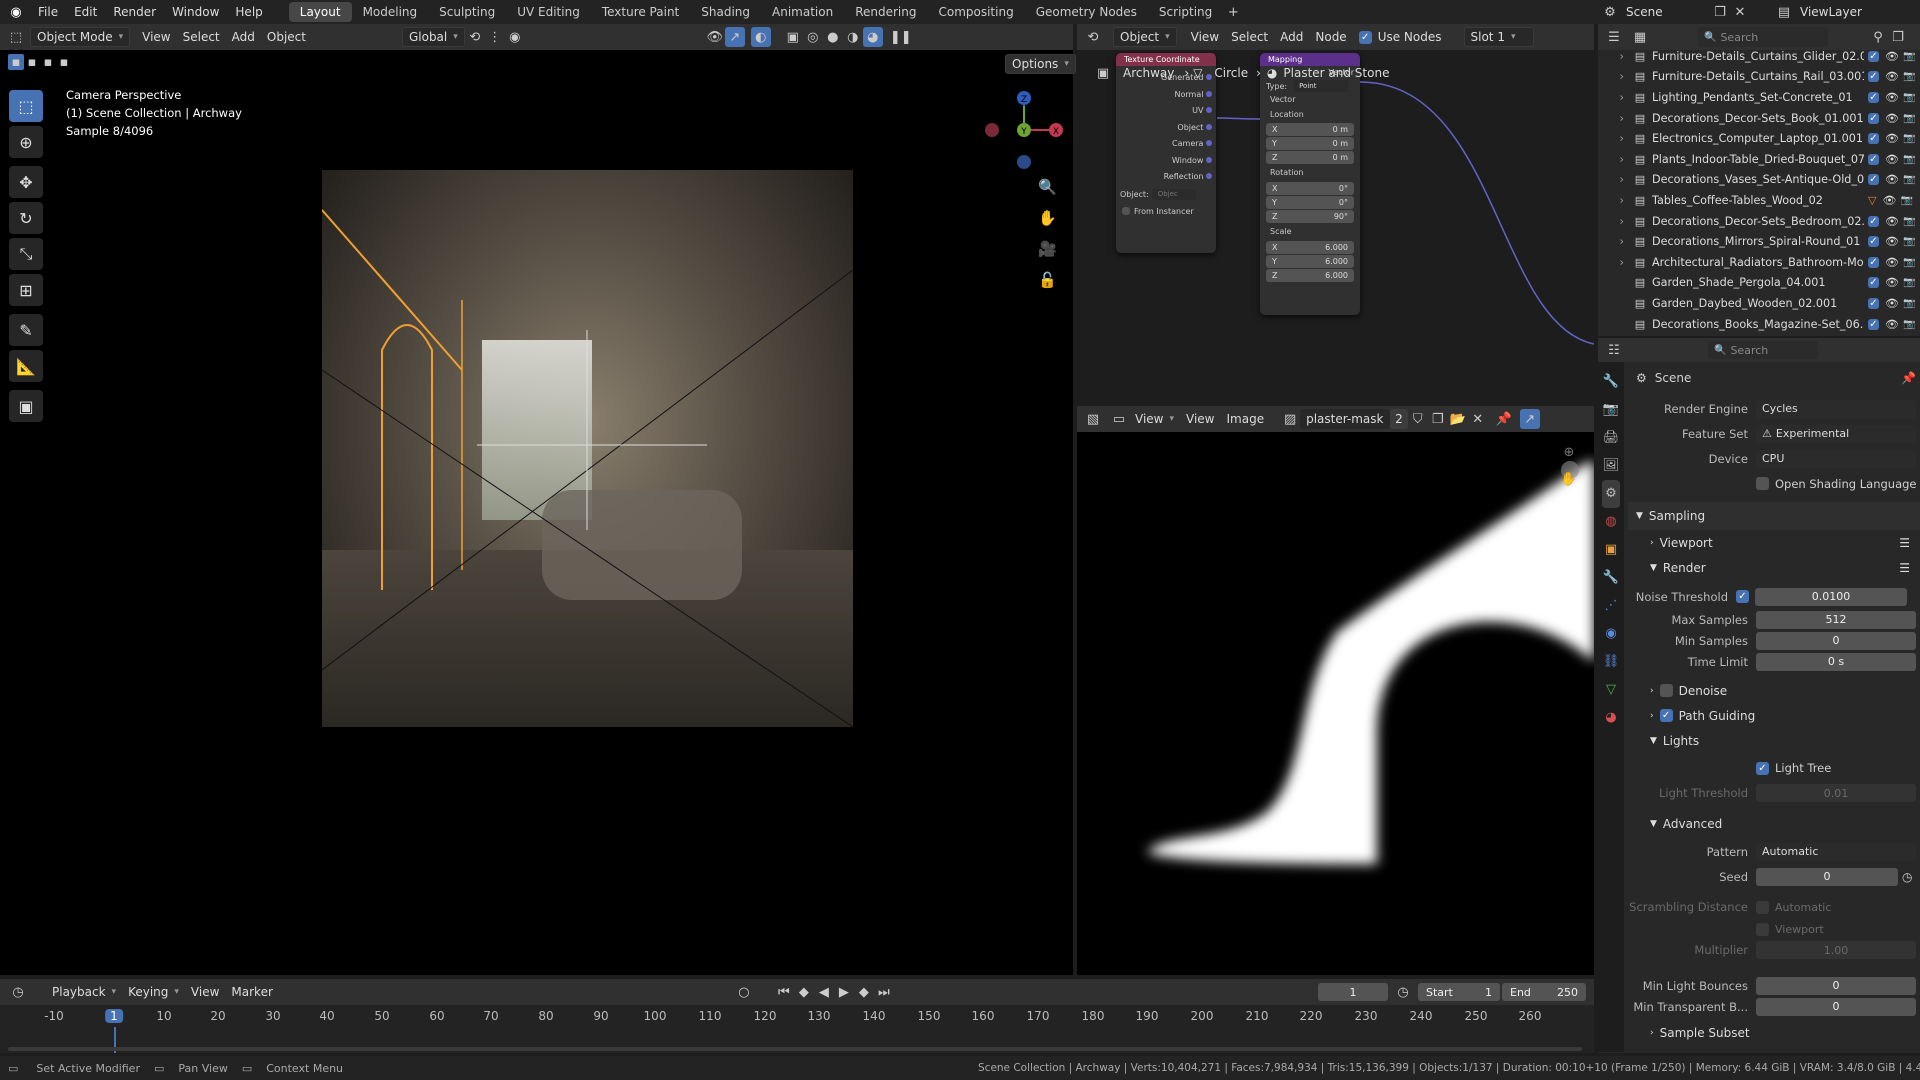  Describe the element at coordinates (1614, 350) in the screenshot. I see `properties-type-icon: ☷` at that location.